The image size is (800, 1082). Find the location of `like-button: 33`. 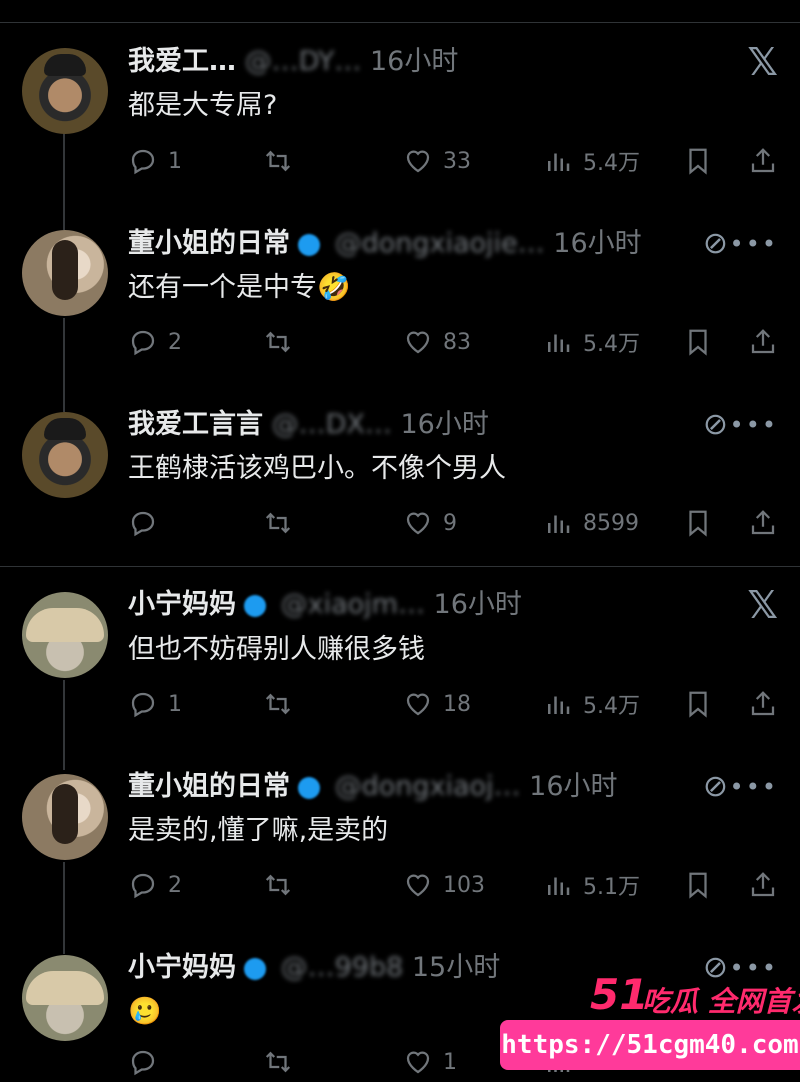

like-button: 33 is located at coordinates (437, 161).